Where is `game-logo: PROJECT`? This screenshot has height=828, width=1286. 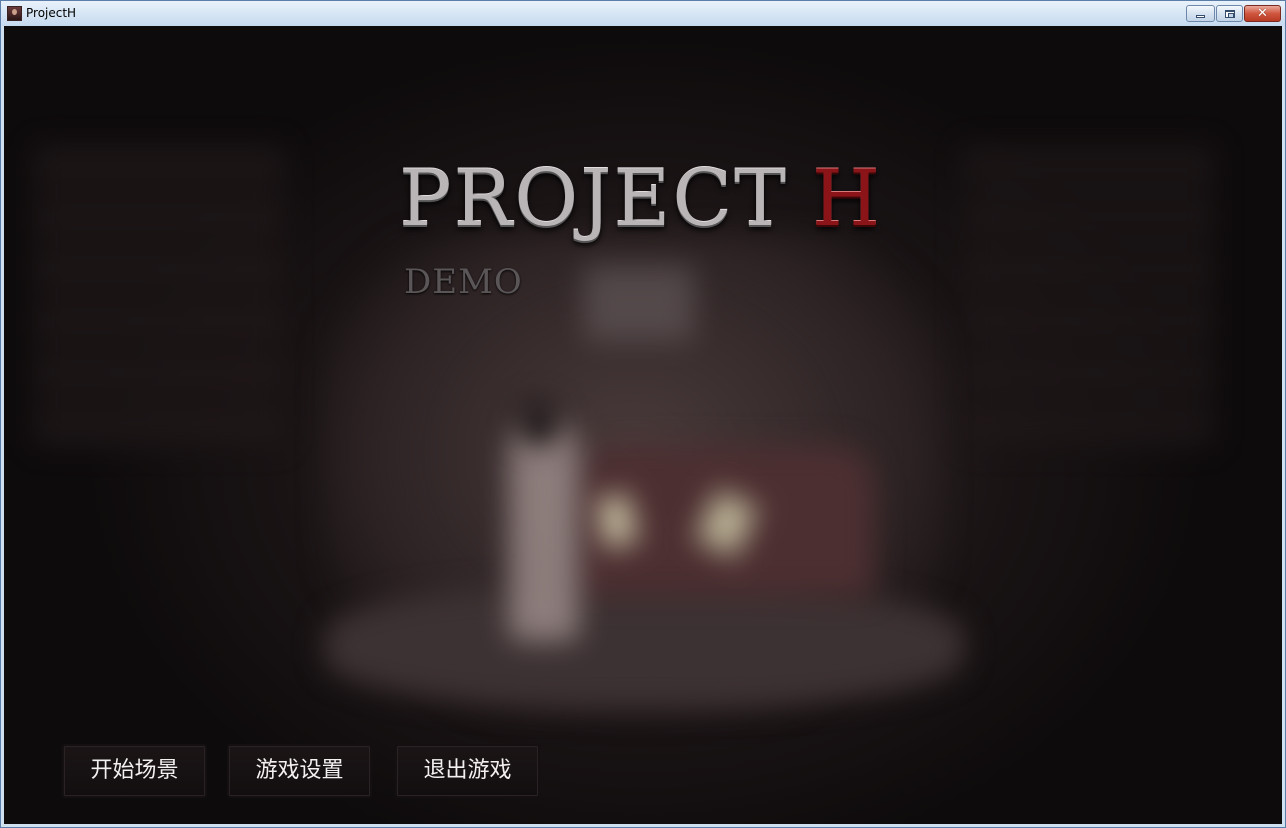 game-logo: PROJECT is located at coordinates (594, 199).